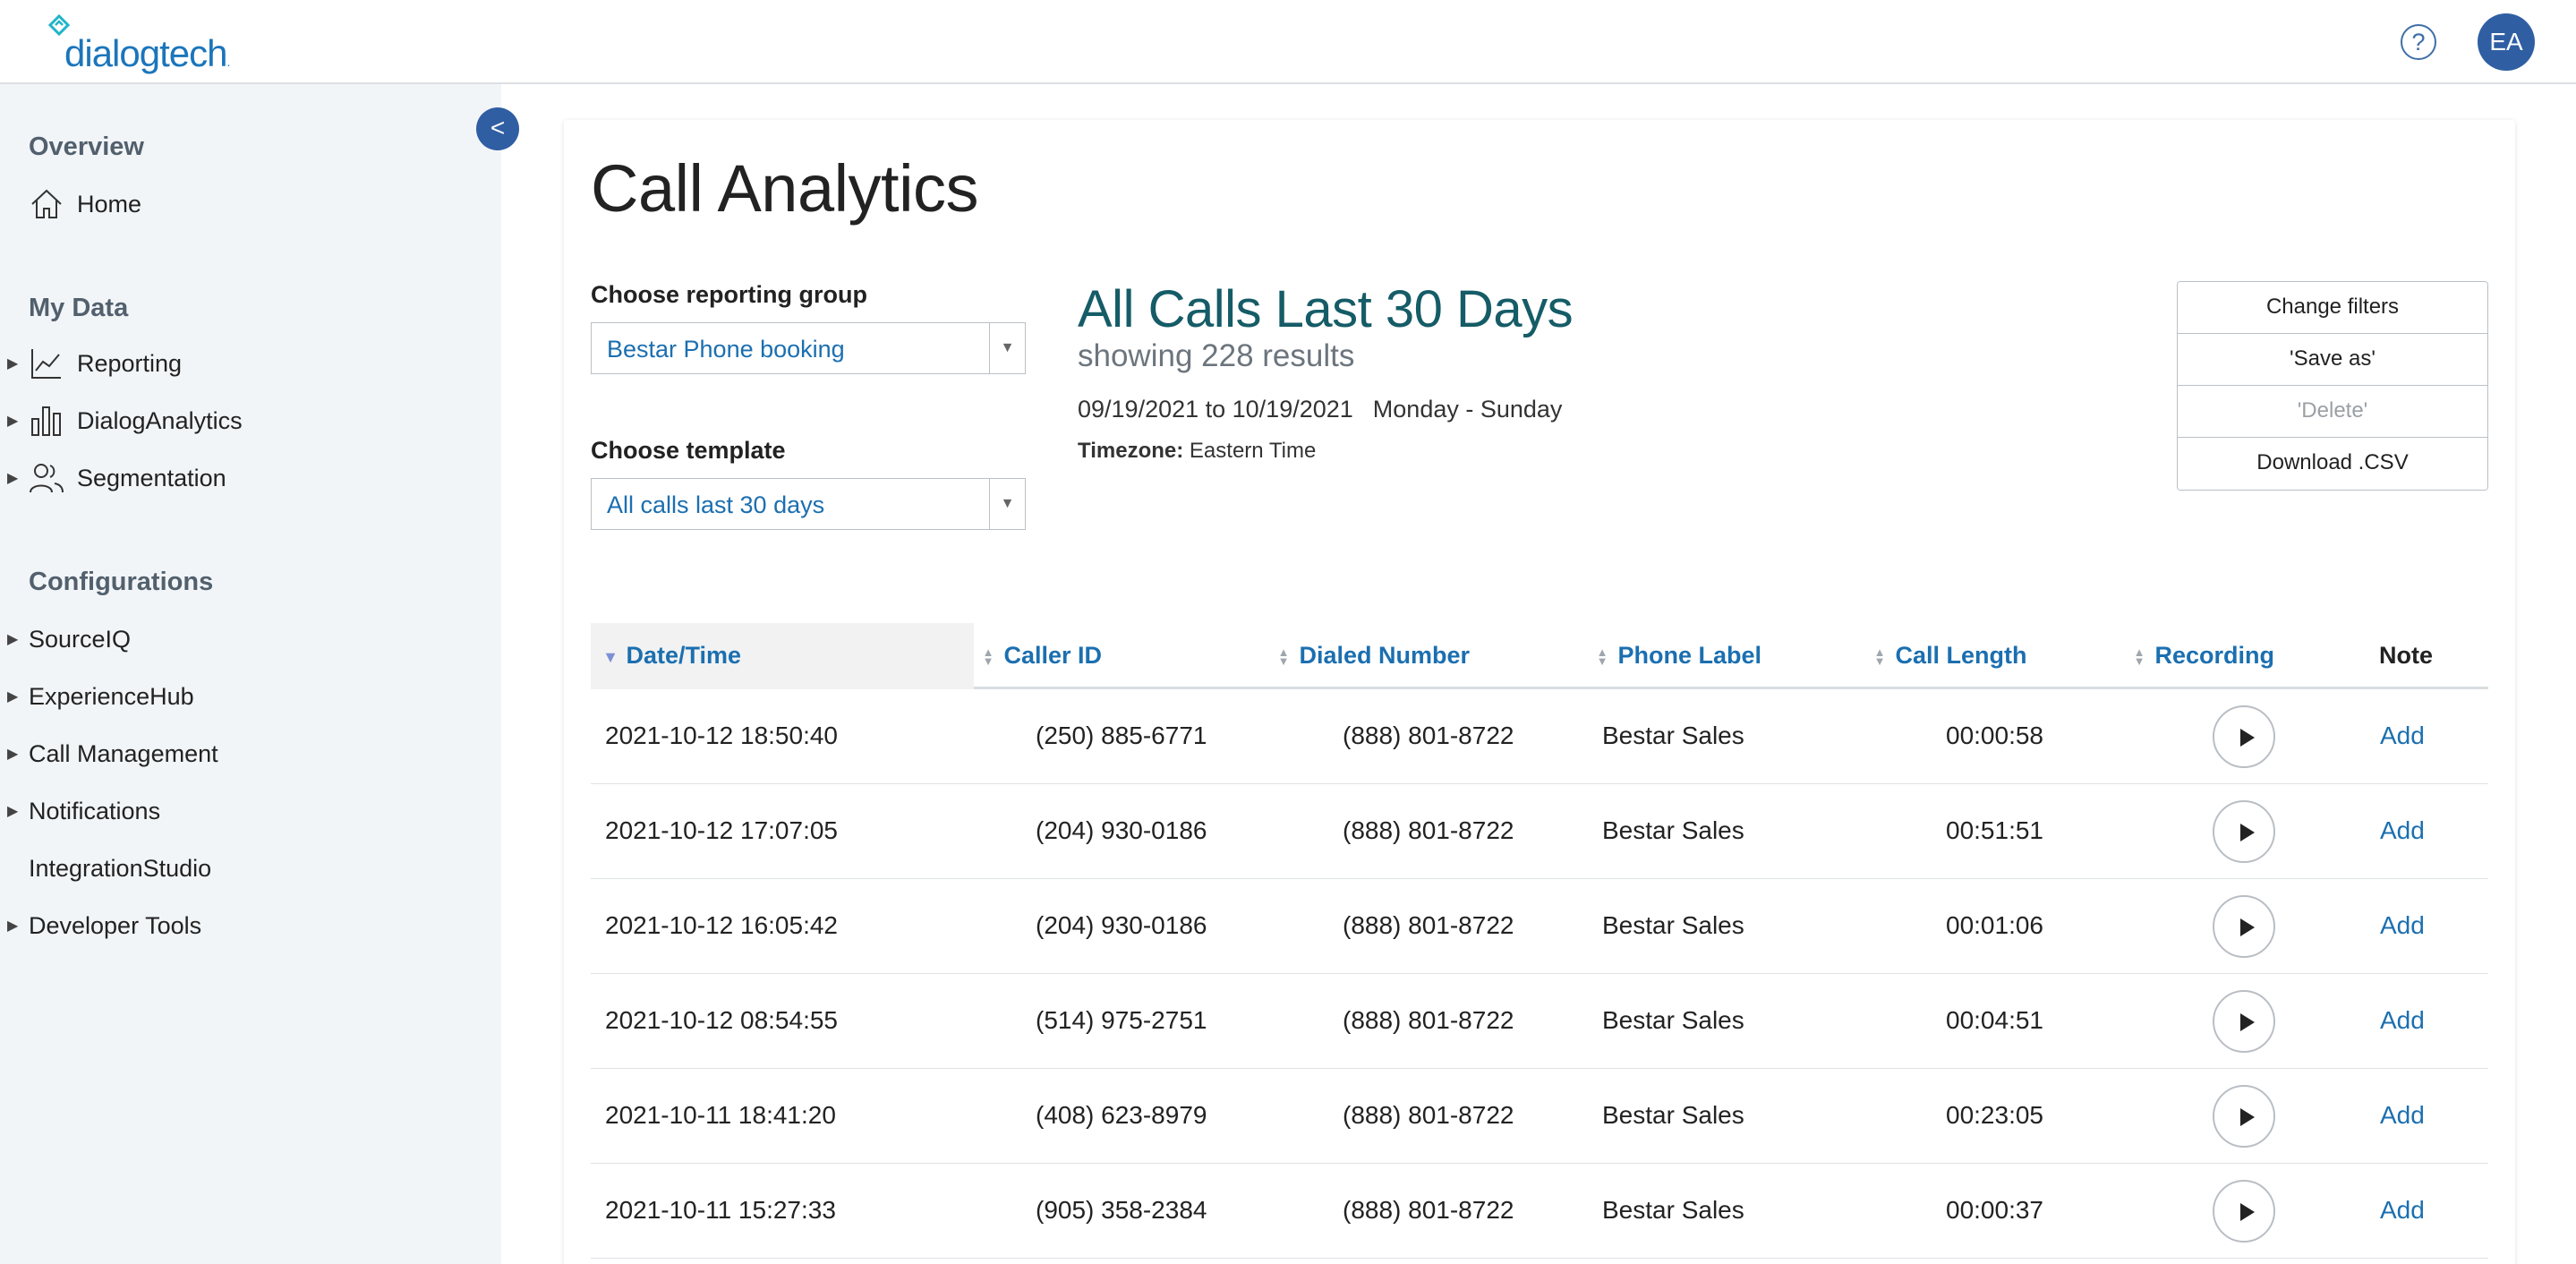 Image resolution: width=2576 pixels, height=1264 pixels. I want to click on page-title: Call Analytics, so click(785, 188).